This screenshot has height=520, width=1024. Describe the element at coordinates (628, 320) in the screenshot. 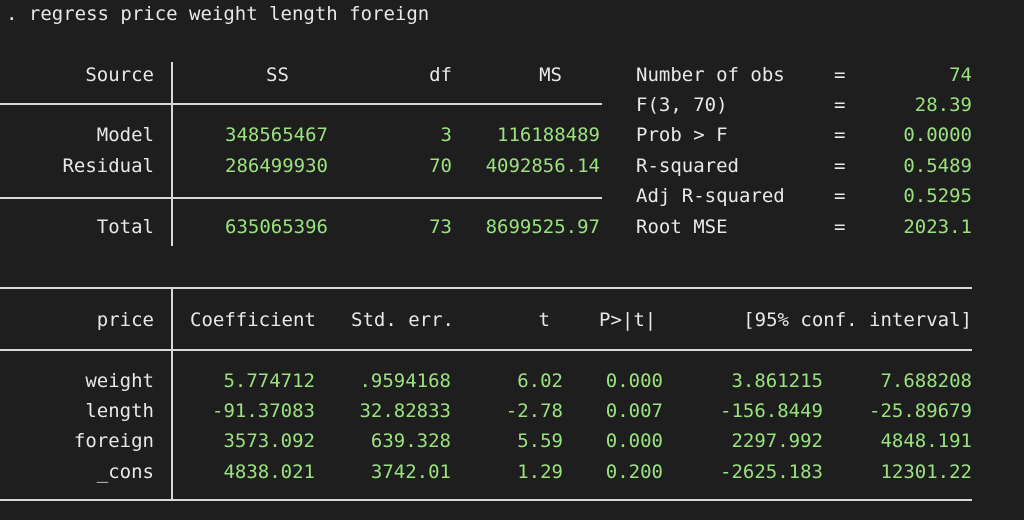

I see `coef-header-p: P>|t|` at that location.